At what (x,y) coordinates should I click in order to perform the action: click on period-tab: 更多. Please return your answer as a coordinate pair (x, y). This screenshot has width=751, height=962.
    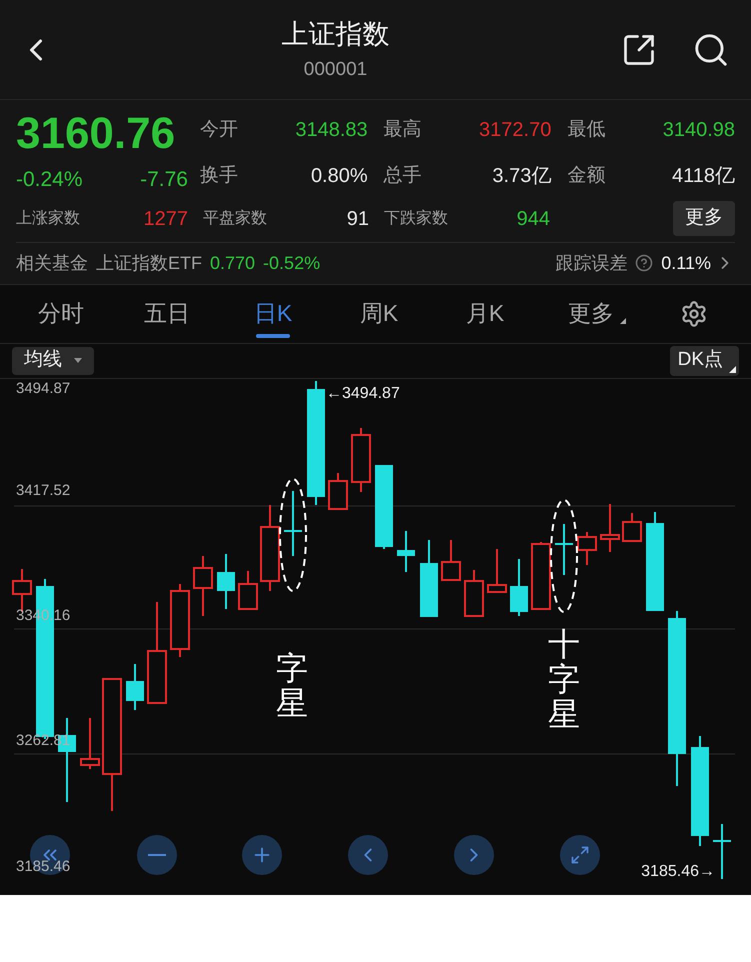
    Looking at the image, I should click on (591, 314).